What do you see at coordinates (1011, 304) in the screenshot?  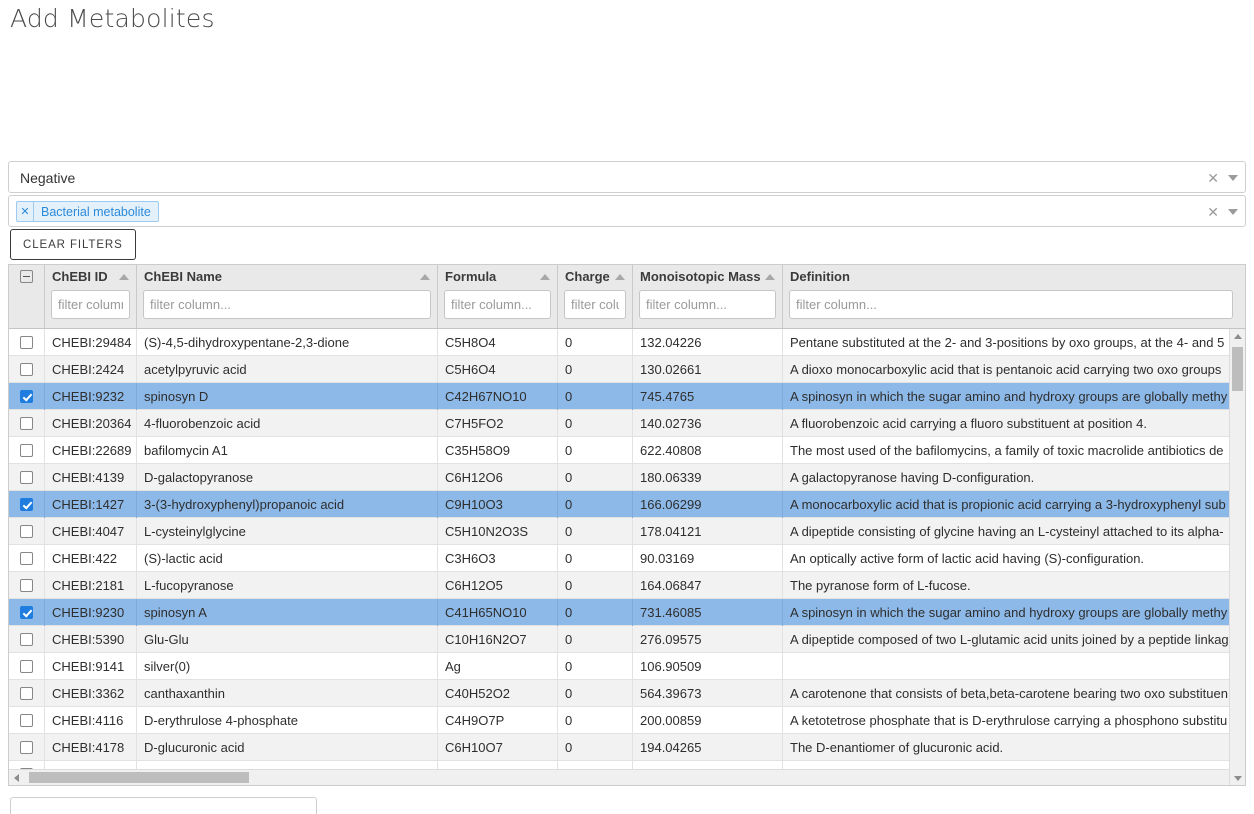 I see `filter-input-definition` at bounding box center [1011, 304].